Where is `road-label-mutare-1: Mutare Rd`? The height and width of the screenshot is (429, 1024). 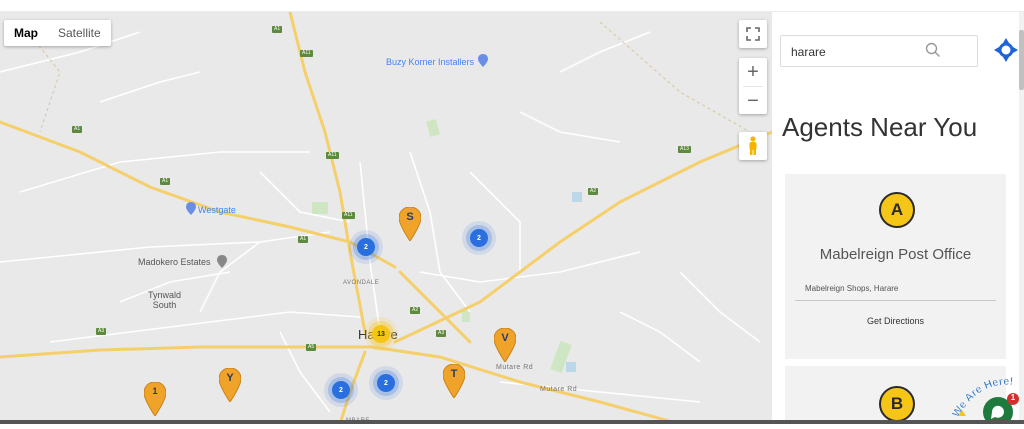
road-label-mutare-1: Mutare Rd is located at coordinates (515, 367).